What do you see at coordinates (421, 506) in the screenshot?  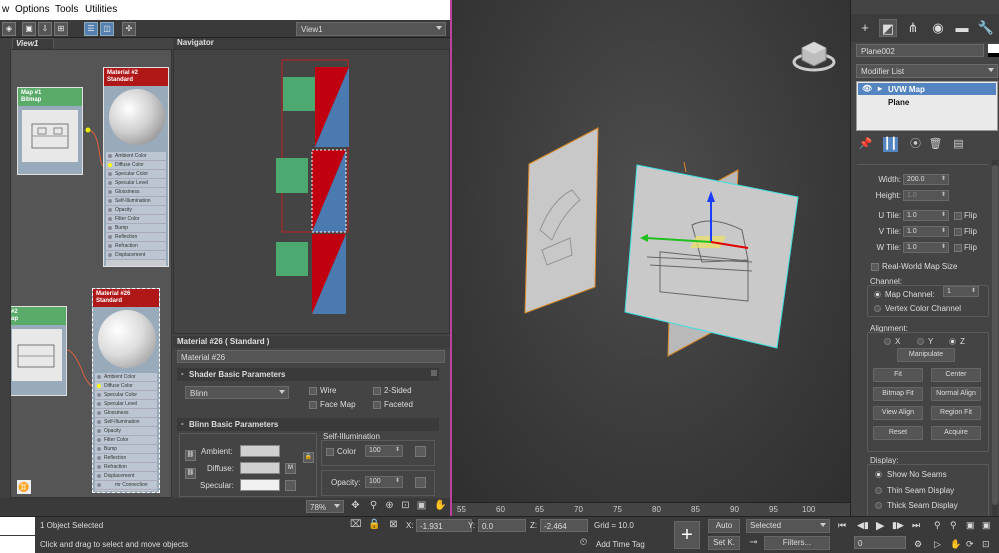 I see `zoom-extents-selected-icon: ▣` at bounding box center [421, 506].